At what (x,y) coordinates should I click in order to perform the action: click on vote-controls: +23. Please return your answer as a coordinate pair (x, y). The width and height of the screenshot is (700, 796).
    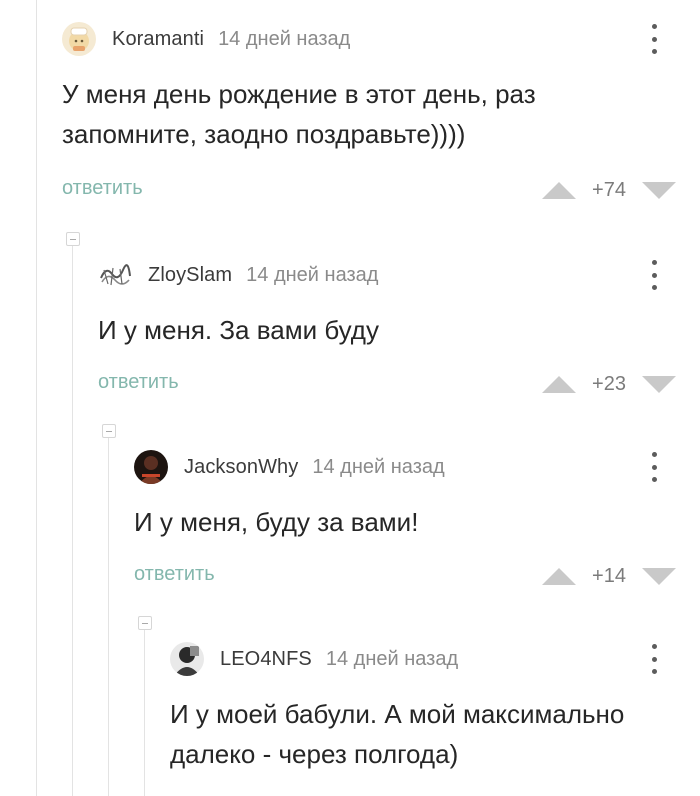
    Looking at the image, I should click on (609, 384).